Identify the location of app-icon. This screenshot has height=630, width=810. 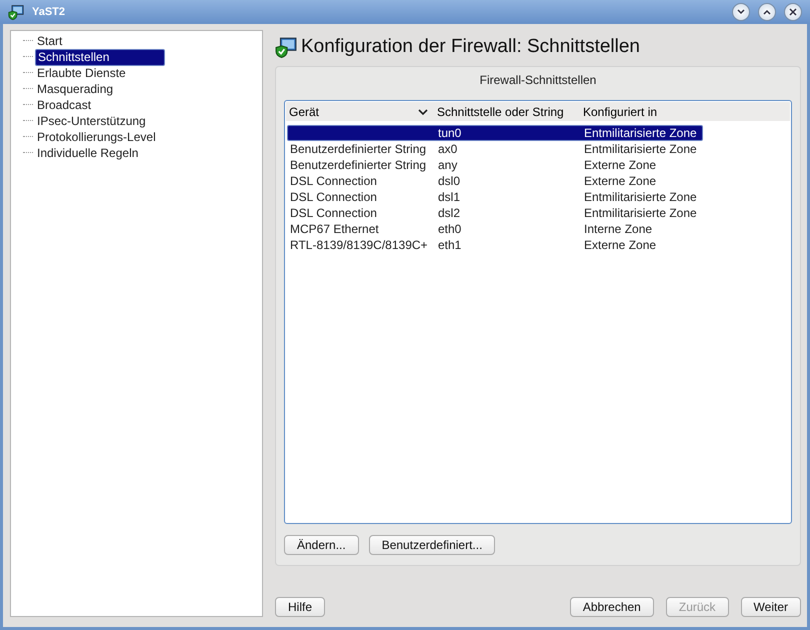
(16, 12).